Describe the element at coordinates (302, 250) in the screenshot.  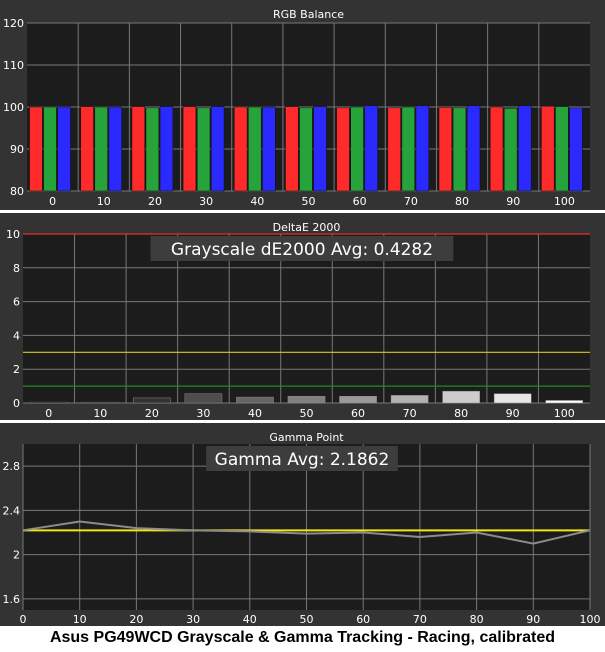
I see `average-label: Grayscale dE2000 Avg: 0.4282` at that location.